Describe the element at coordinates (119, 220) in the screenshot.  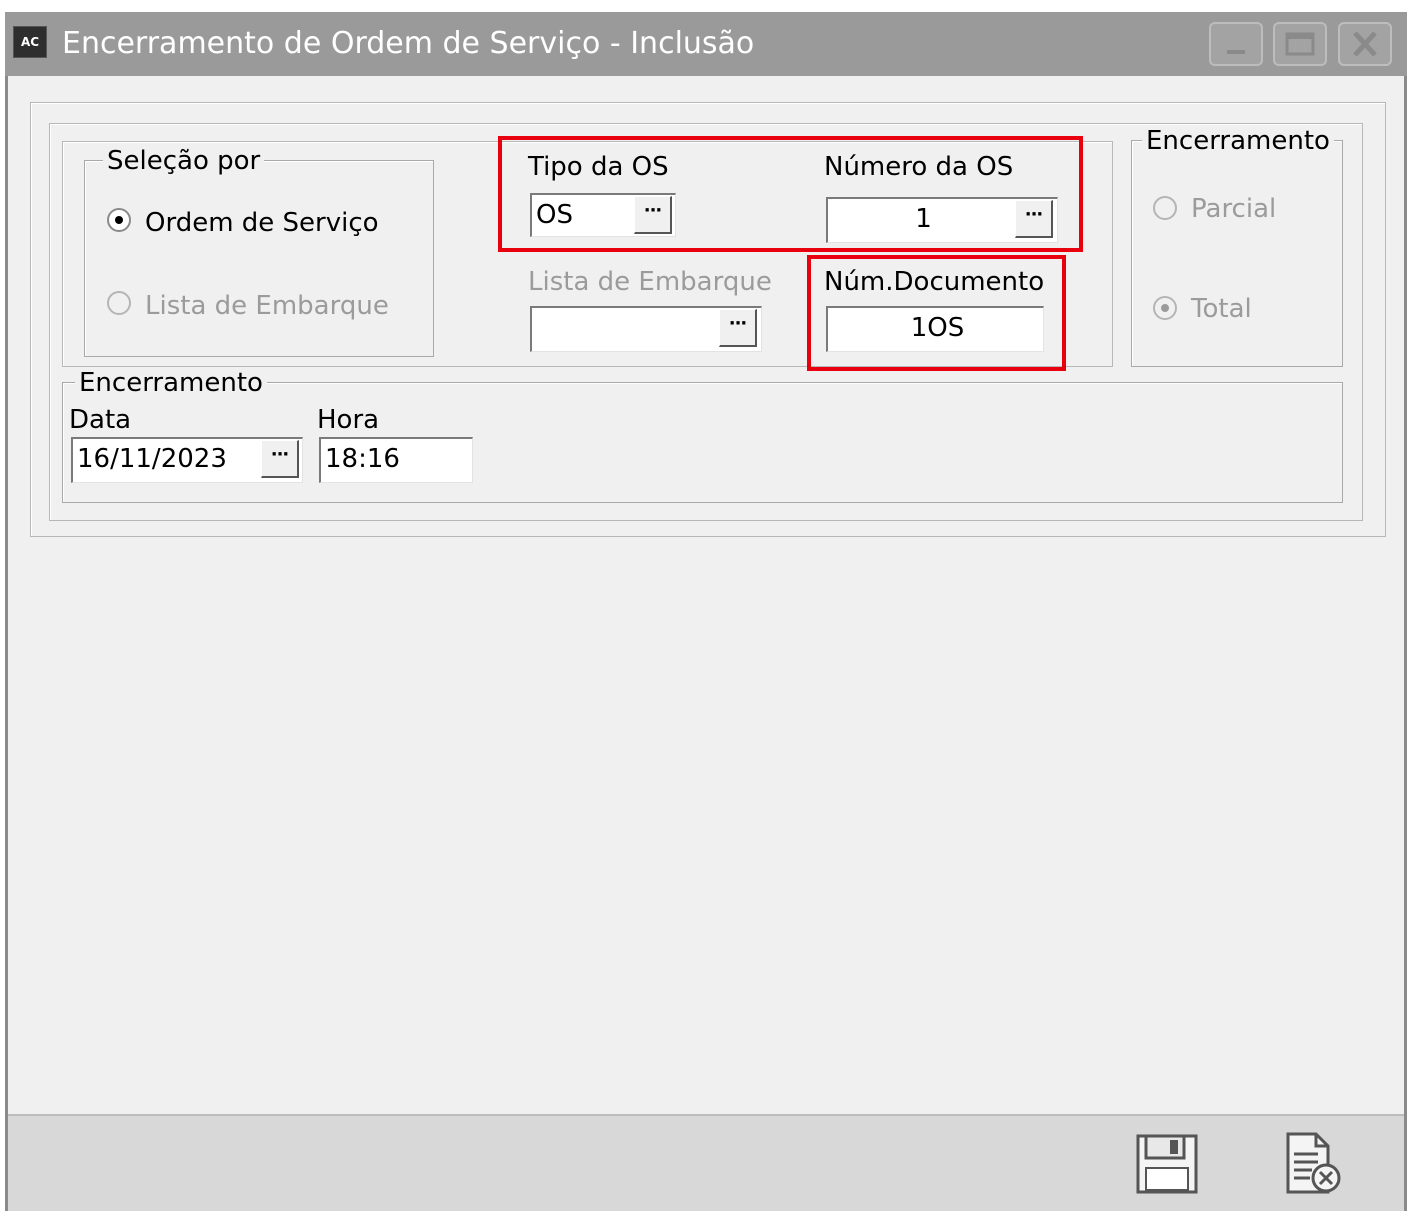
I see `radio-ordem-de-servico` at that location.